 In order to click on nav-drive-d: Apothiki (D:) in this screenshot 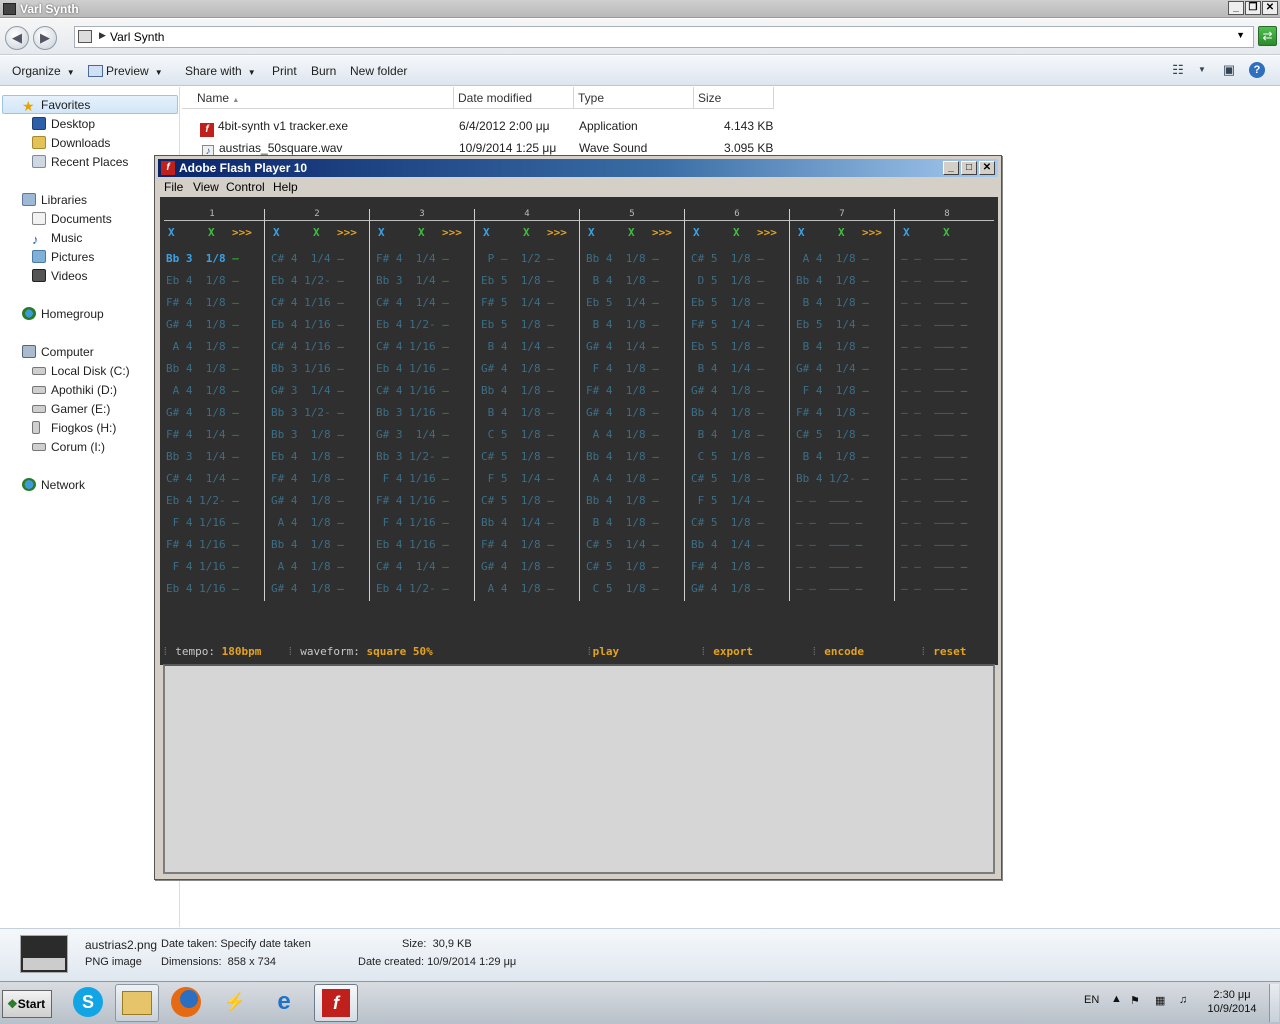, I will do `click(74, 390)`.